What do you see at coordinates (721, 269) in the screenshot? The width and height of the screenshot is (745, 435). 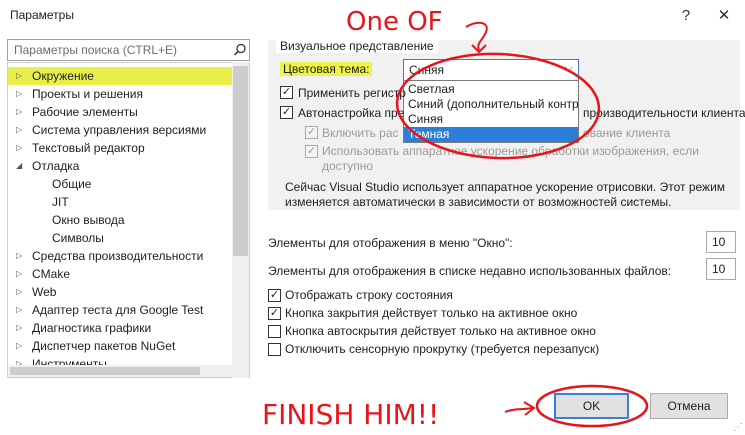 I see `mru-items-input: 10` at bounding box center [721, 269].